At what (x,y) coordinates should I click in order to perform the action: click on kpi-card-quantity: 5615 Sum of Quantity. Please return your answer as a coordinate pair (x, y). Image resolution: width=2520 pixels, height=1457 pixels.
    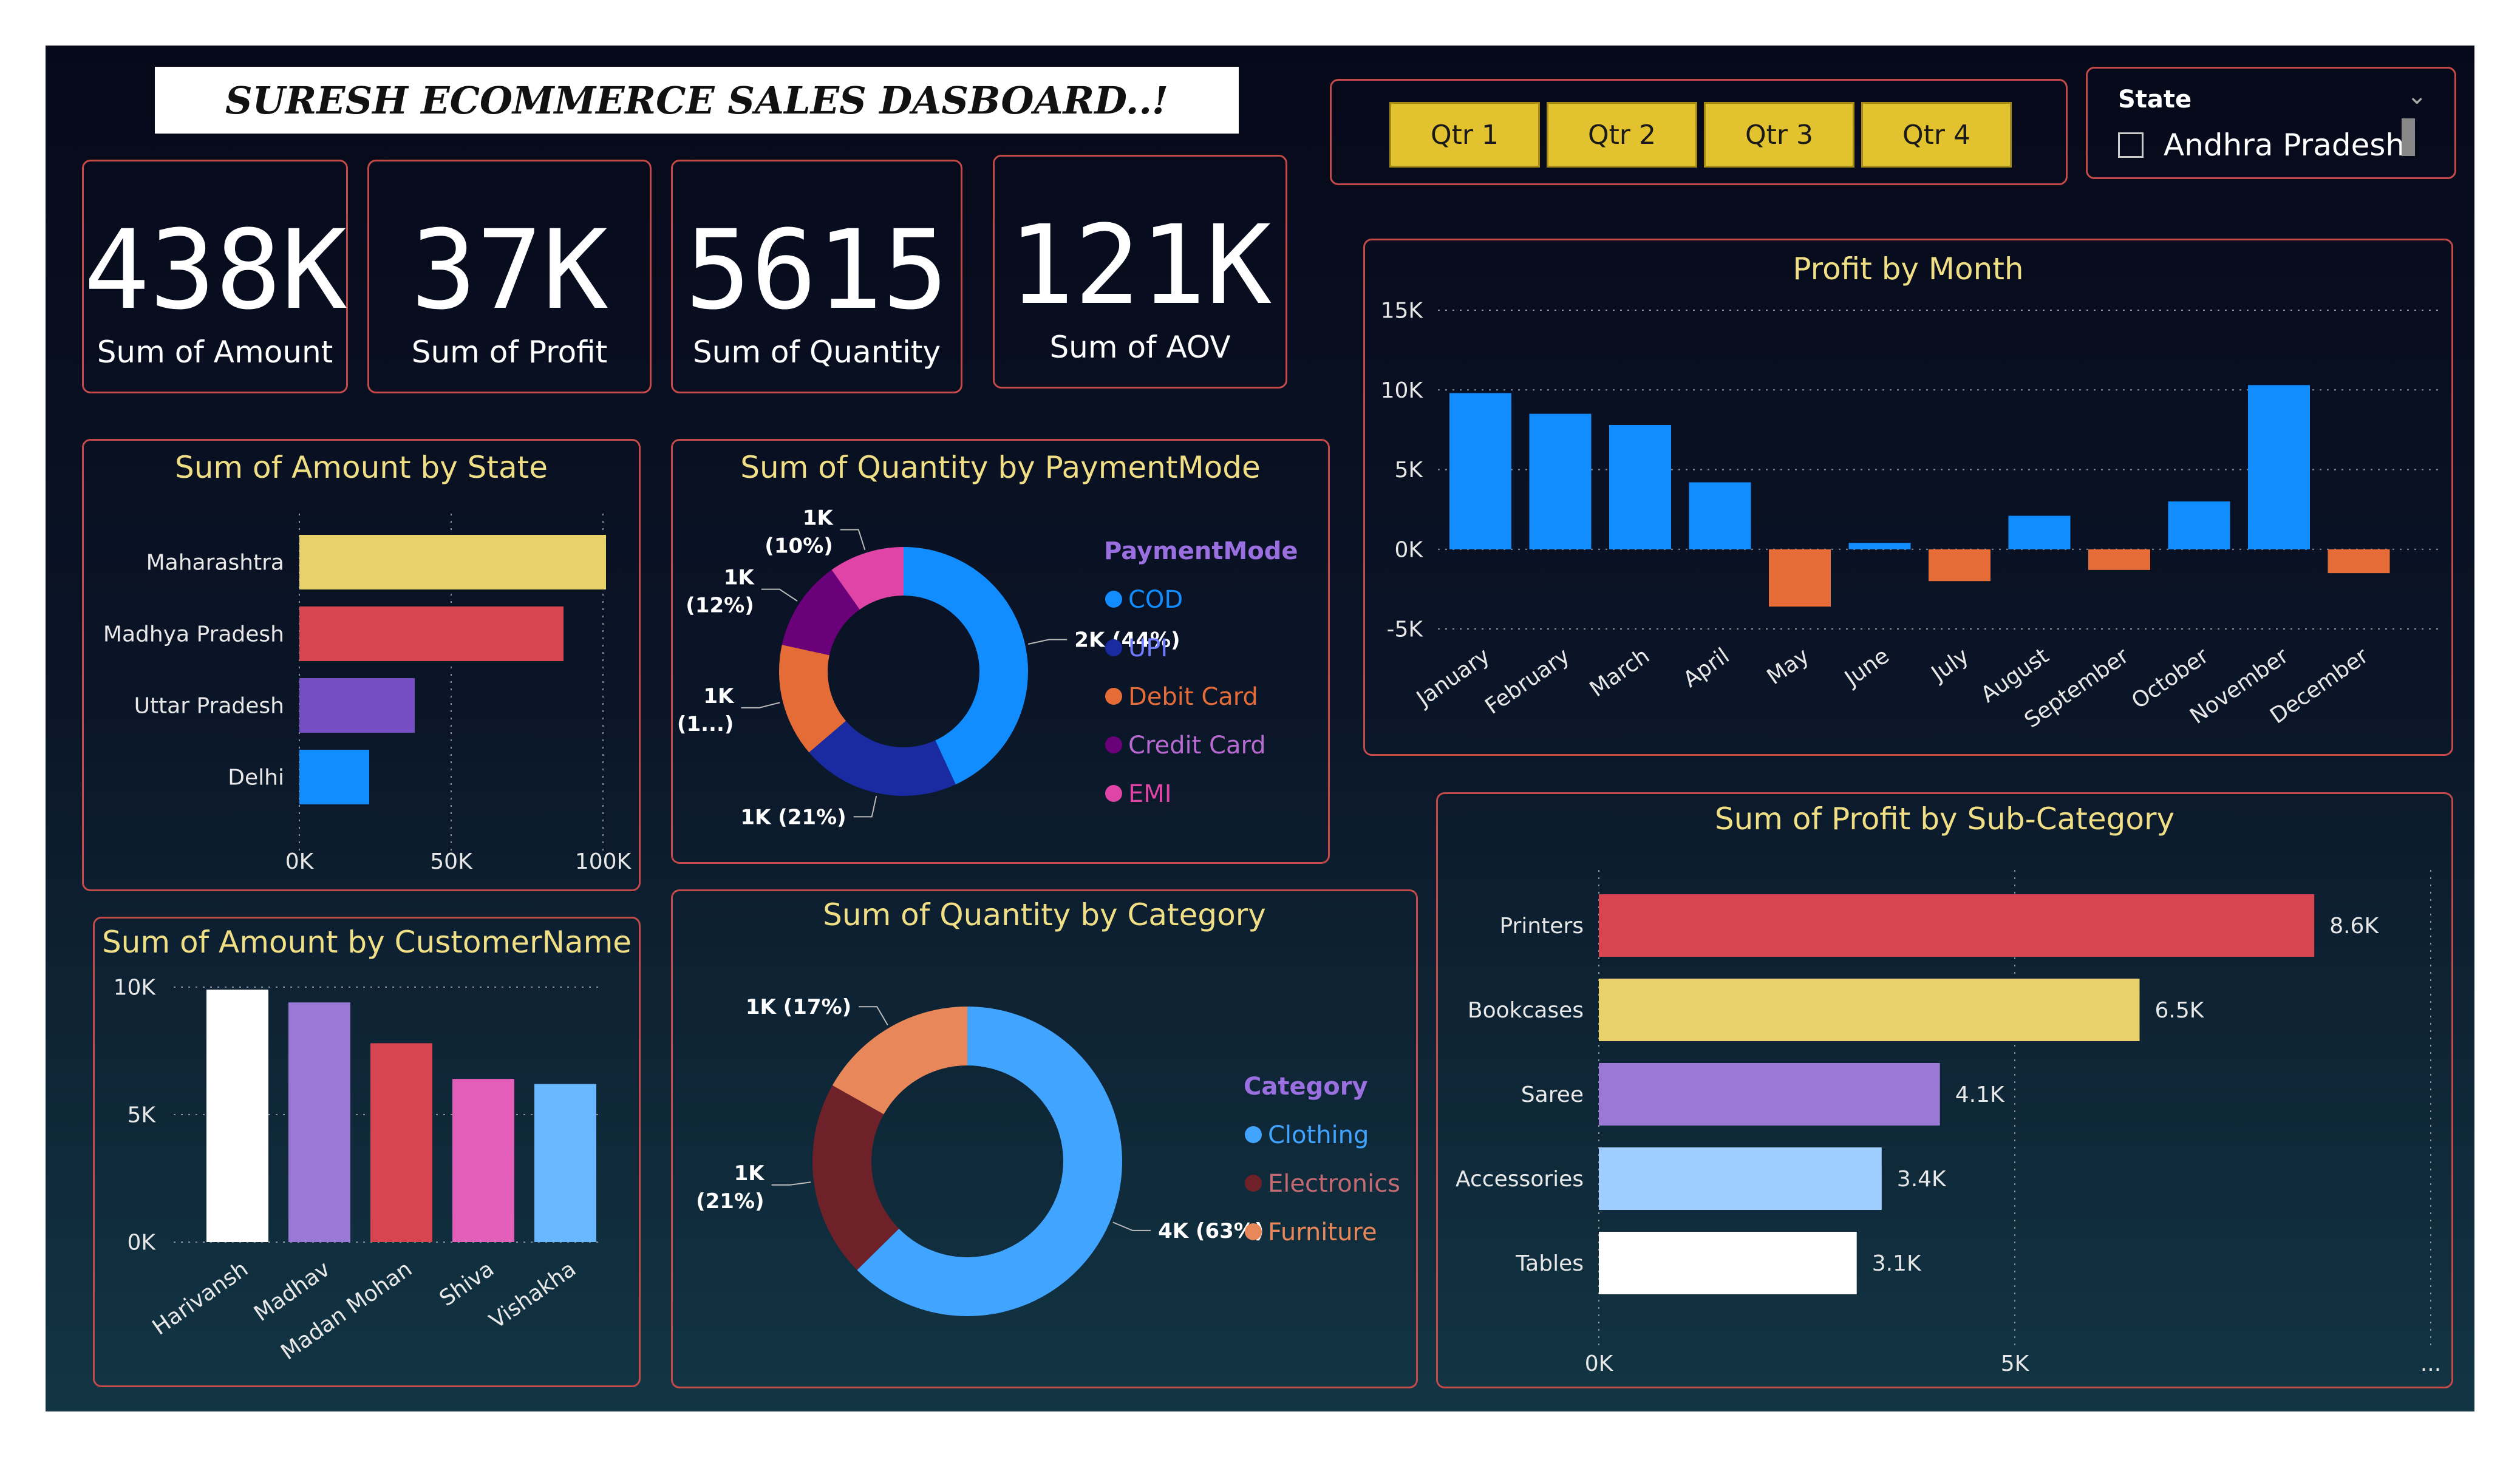
    Looking at the image, I should click on (816, 276).